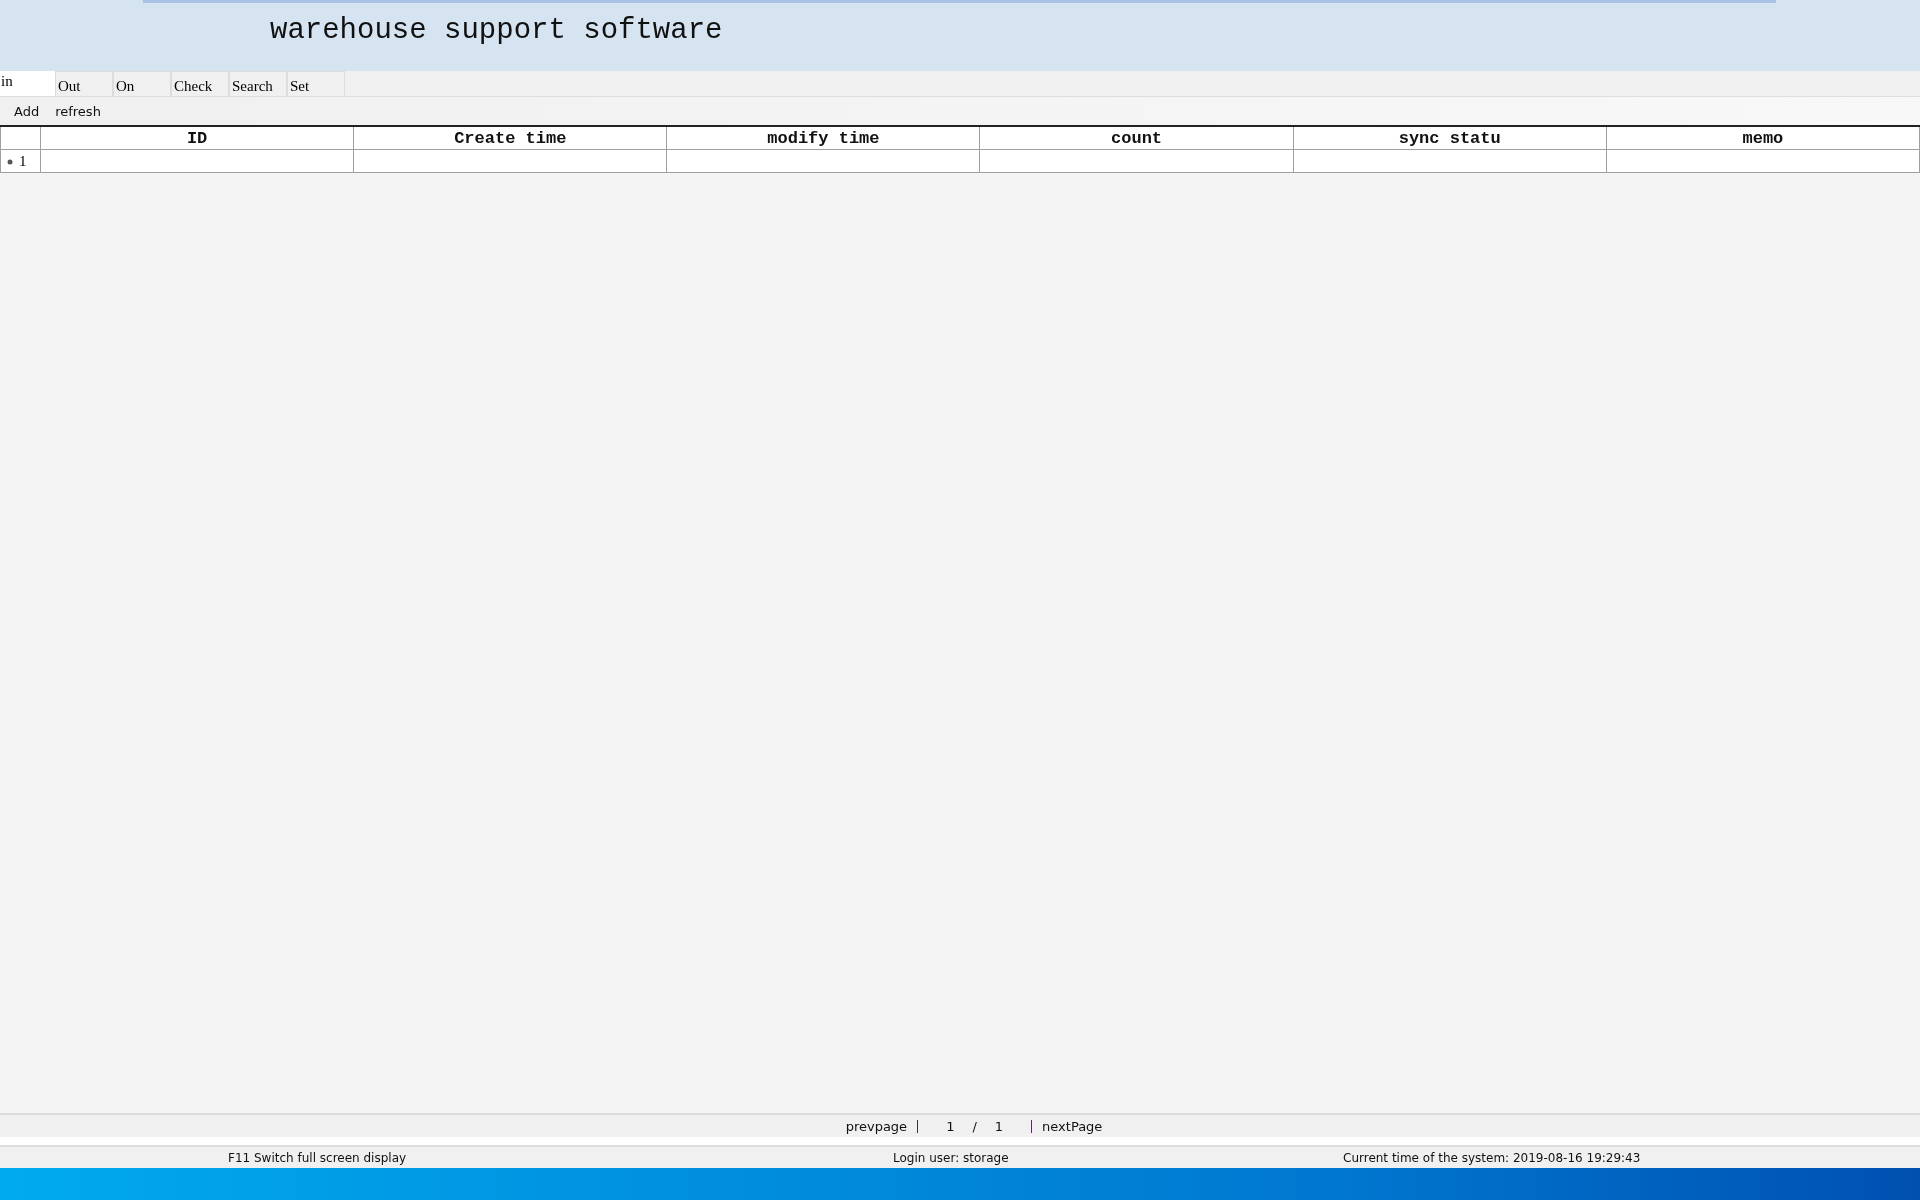 This screenshot has height=1200, width=1920. Describe the element at coordinates (197, 138) in the screenshot. I see `column-header: ID` at that location.